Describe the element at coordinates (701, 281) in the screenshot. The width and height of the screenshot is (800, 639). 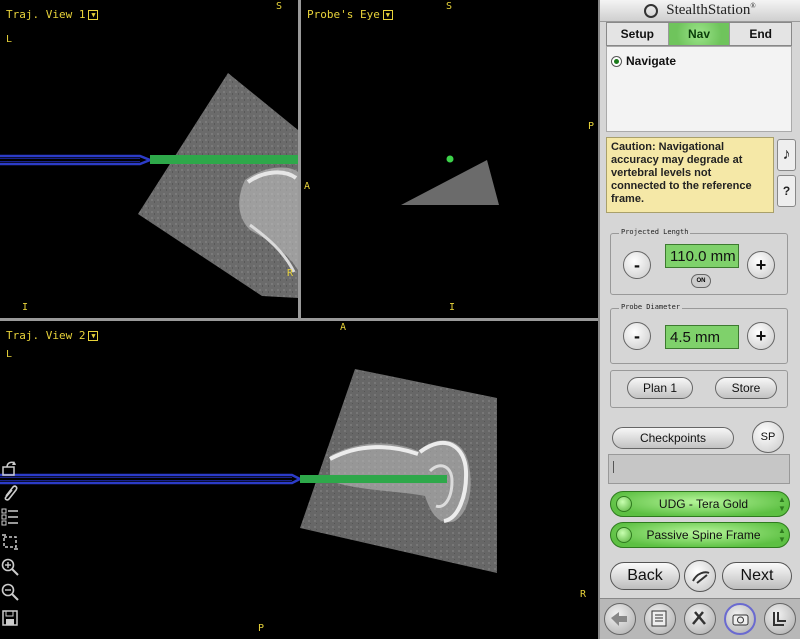
I see `projected-length-on-toggle: ON` at that location.